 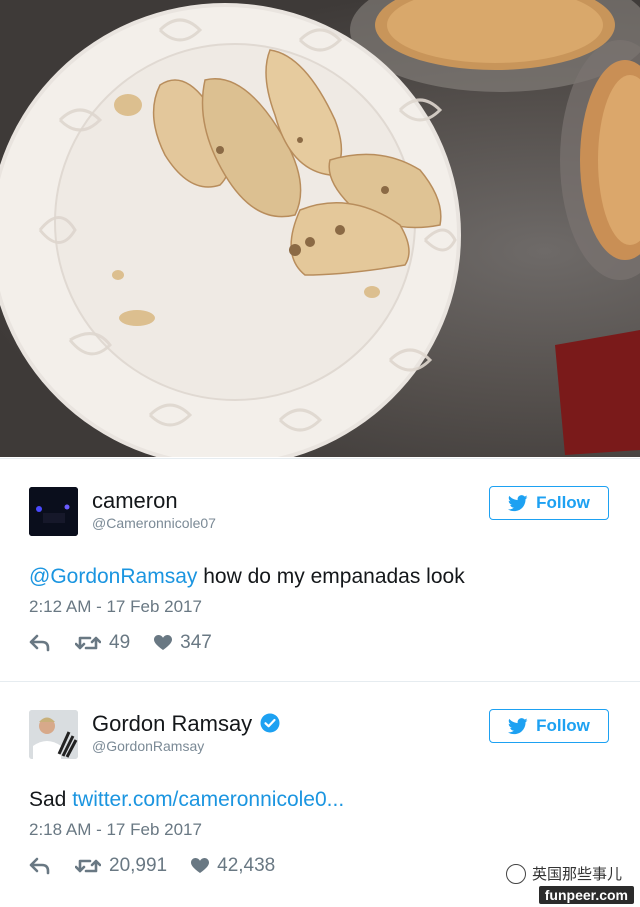 I want to click on display-name: Gordon Ramsay, so click(x=186, y=724).